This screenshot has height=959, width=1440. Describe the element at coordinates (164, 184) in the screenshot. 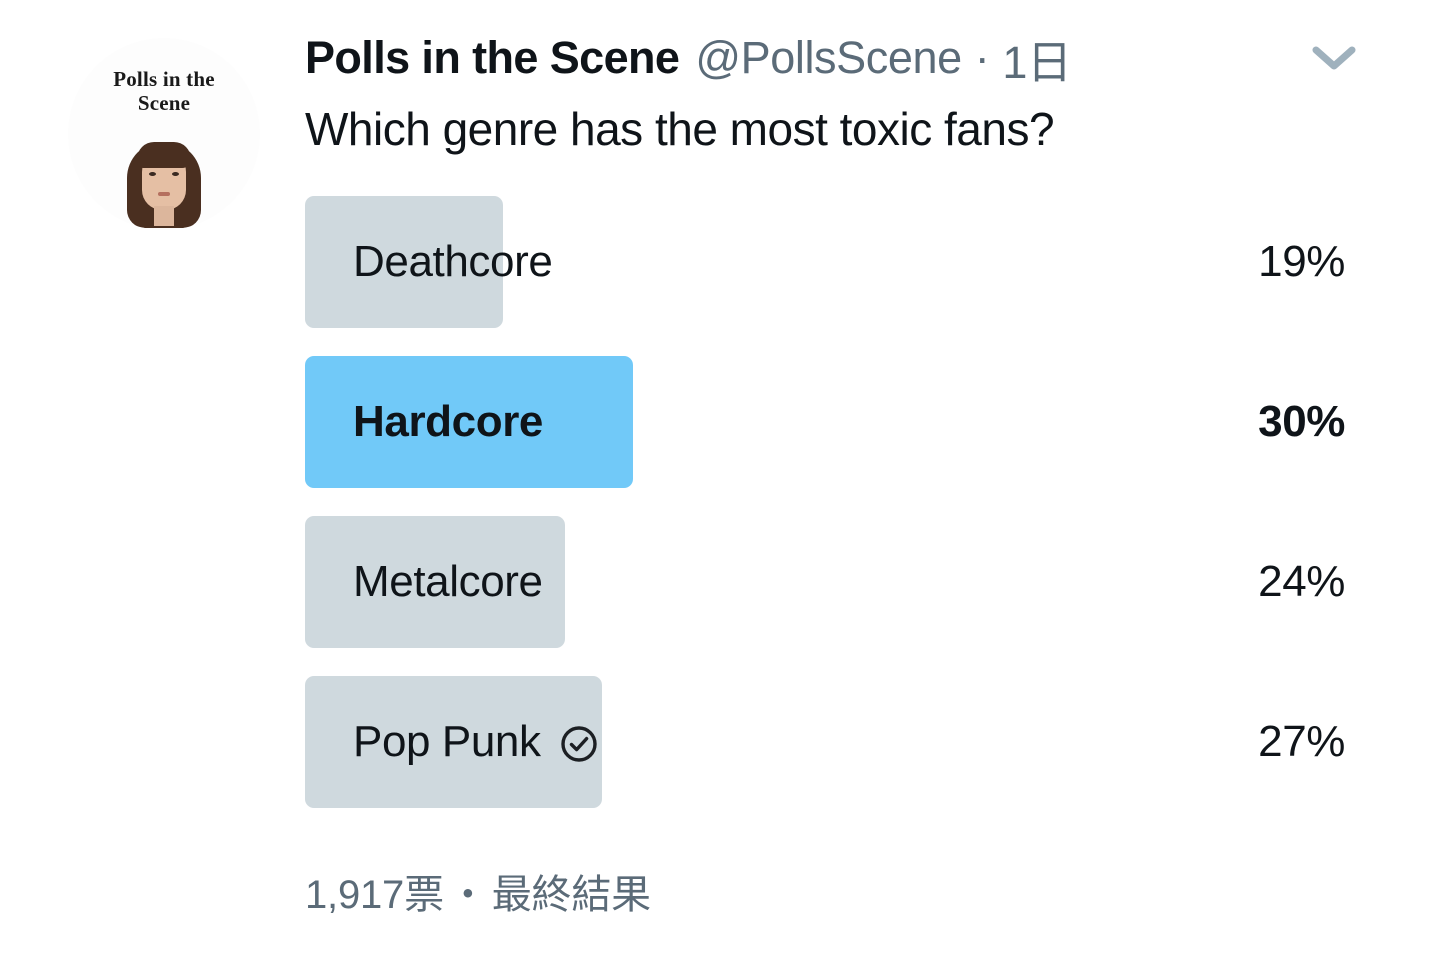

I see `avatar-face-illustration` at that location.